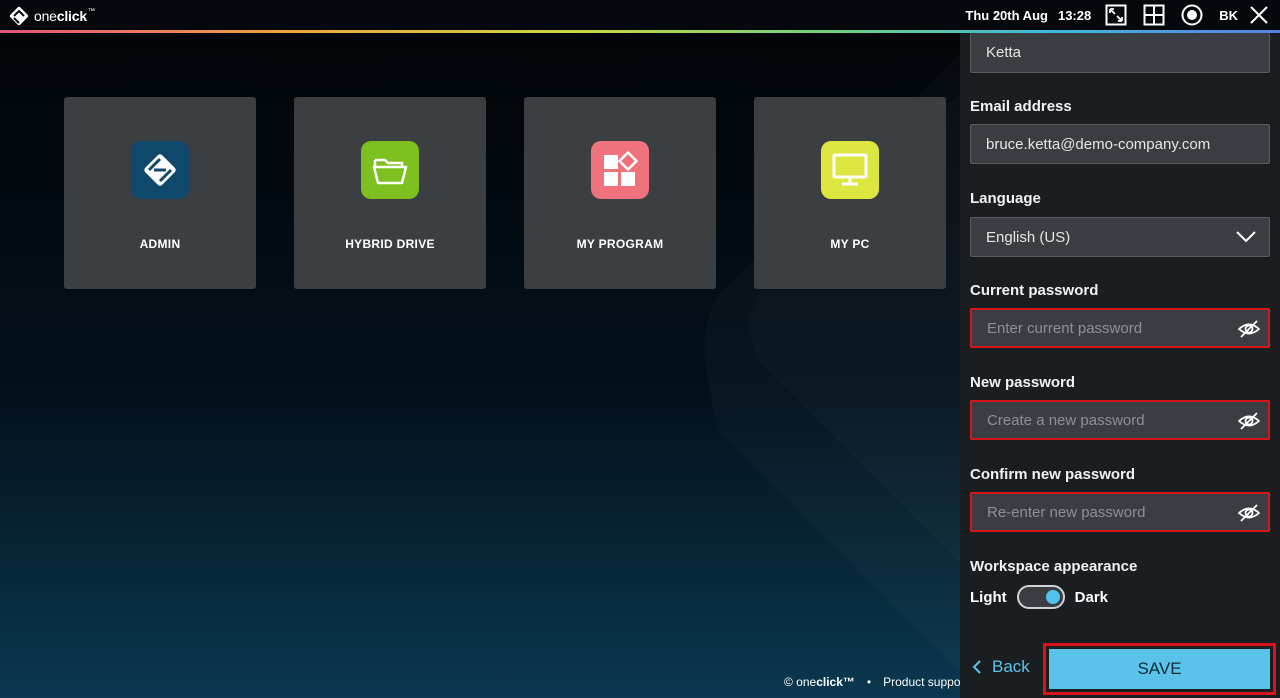 The image size is (1280, 698). I want to click on top-bar: oneclick™ Thu 20th Aug 13:28 BK, so click(640, 15).